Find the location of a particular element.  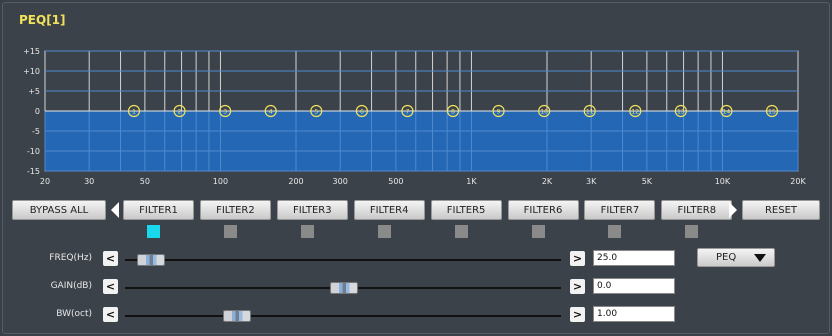

y-tick-label: -15 is located at coordinates (33, 171).